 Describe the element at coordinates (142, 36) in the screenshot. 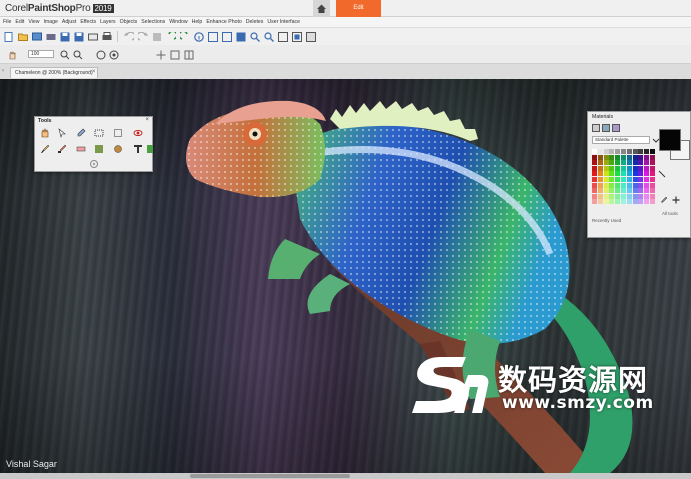

I see `redo-button` at that location.